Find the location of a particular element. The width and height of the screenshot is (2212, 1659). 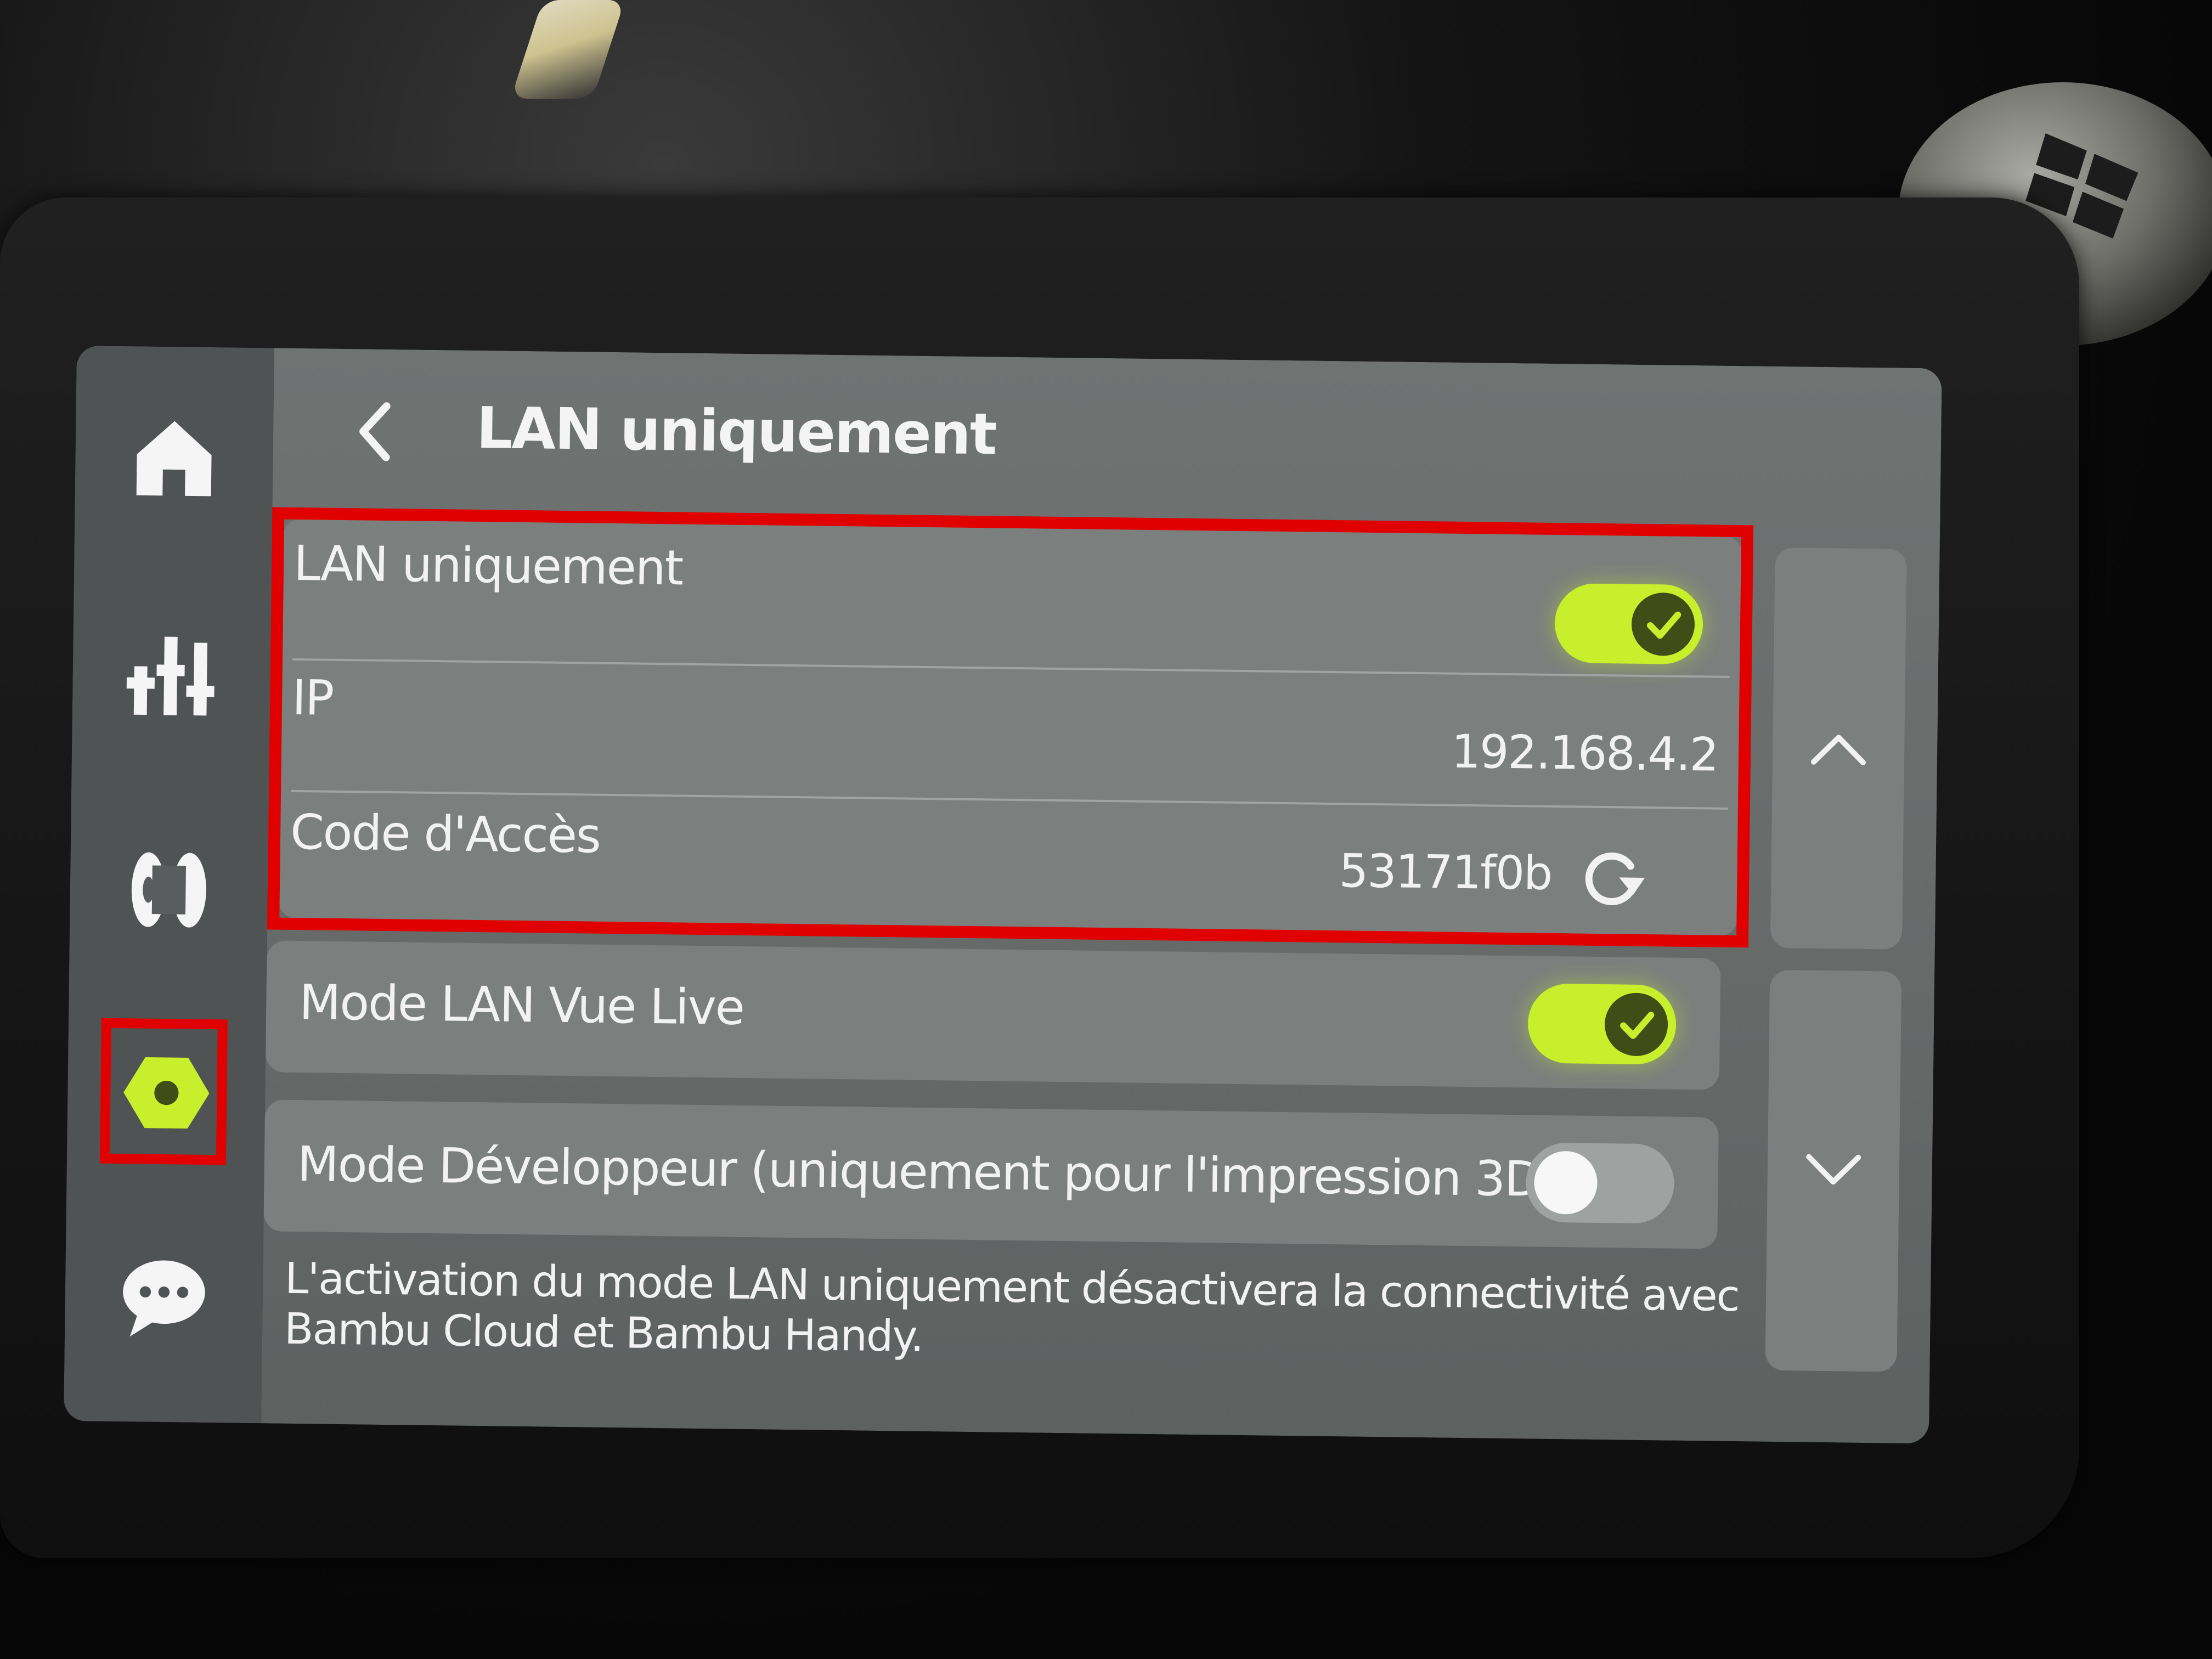

nav-home is located at coordinates (174, 457).